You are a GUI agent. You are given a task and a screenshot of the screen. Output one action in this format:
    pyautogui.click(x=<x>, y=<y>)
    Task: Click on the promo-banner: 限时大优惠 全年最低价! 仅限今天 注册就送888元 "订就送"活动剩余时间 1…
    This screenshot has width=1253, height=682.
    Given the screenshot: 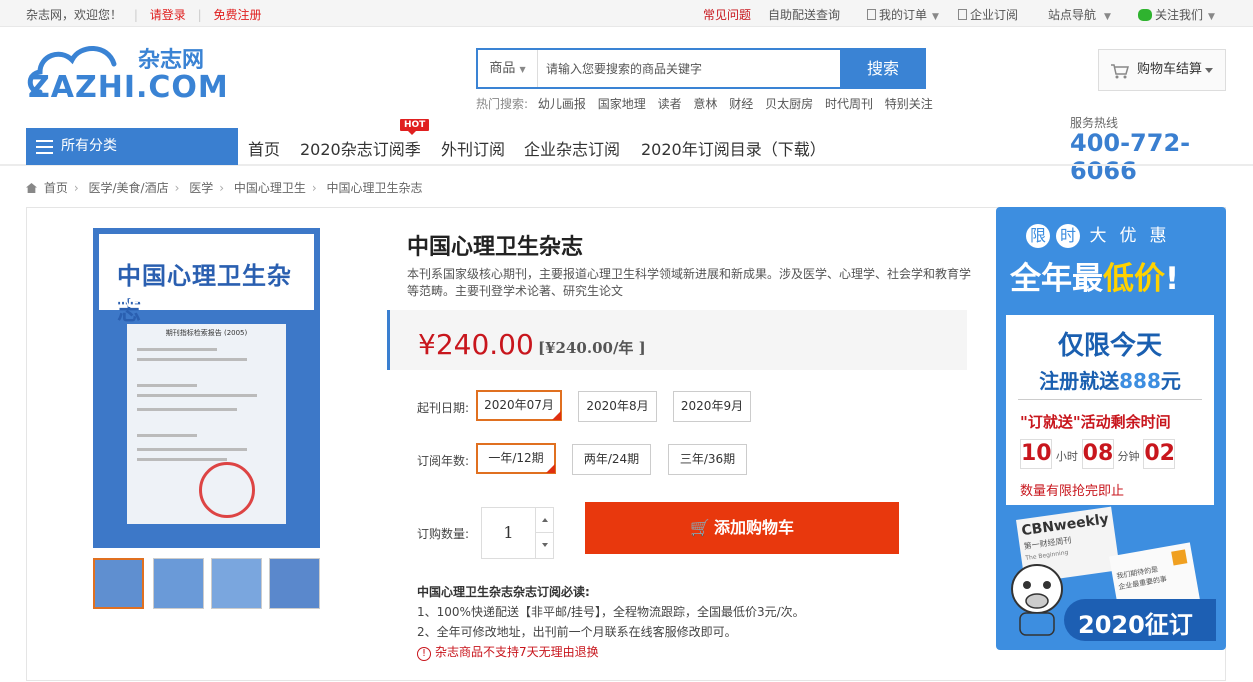 What is the action you would take?
    pyautogui.click(x=1111, y=428)
    